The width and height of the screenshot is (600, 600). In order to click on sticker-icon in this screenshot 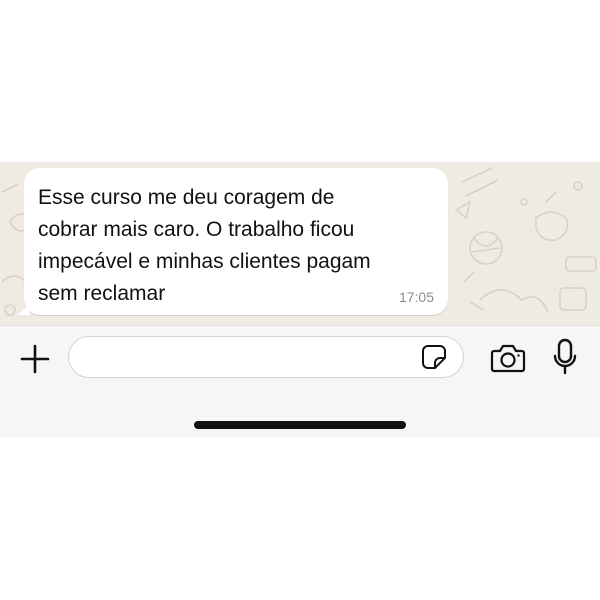, I will do `click(434, 357)`.